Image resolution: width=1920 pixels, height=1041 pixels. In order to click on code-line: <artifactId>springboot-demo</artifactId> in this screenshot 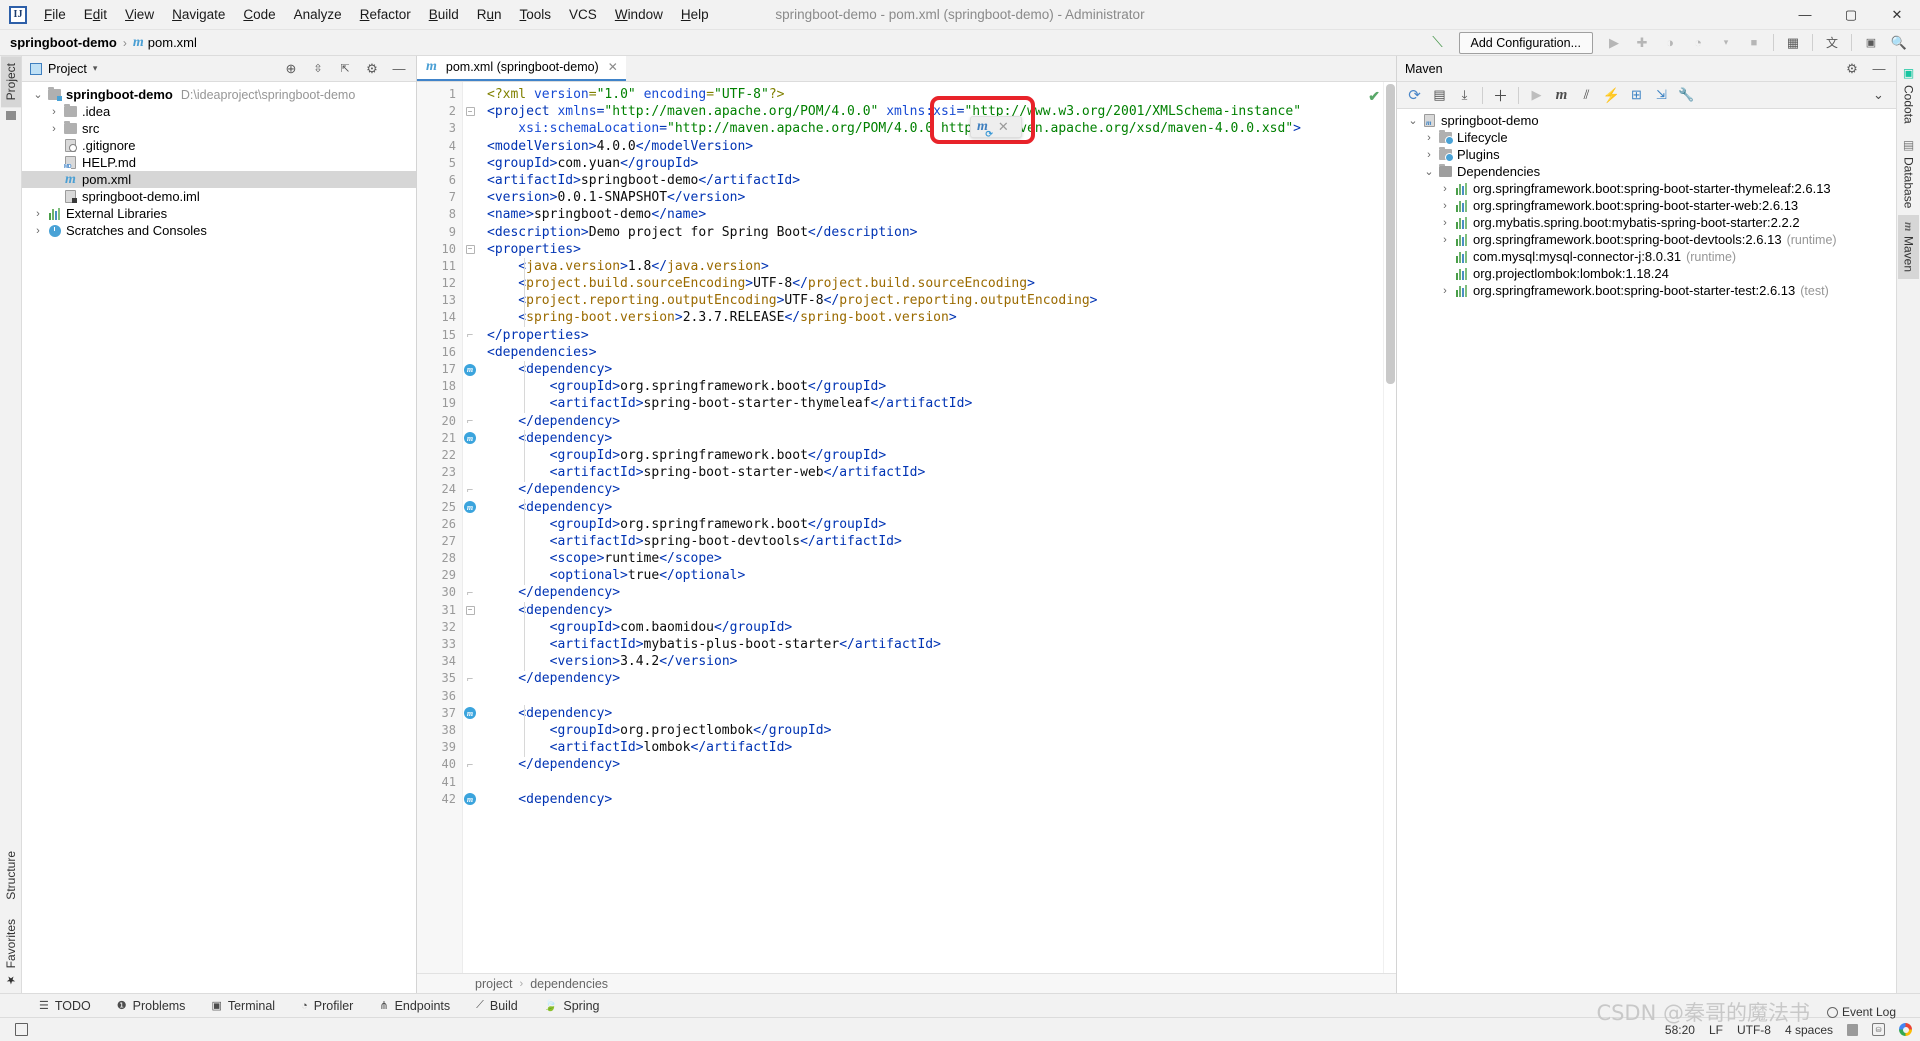, I will do `click(930, 180)`.